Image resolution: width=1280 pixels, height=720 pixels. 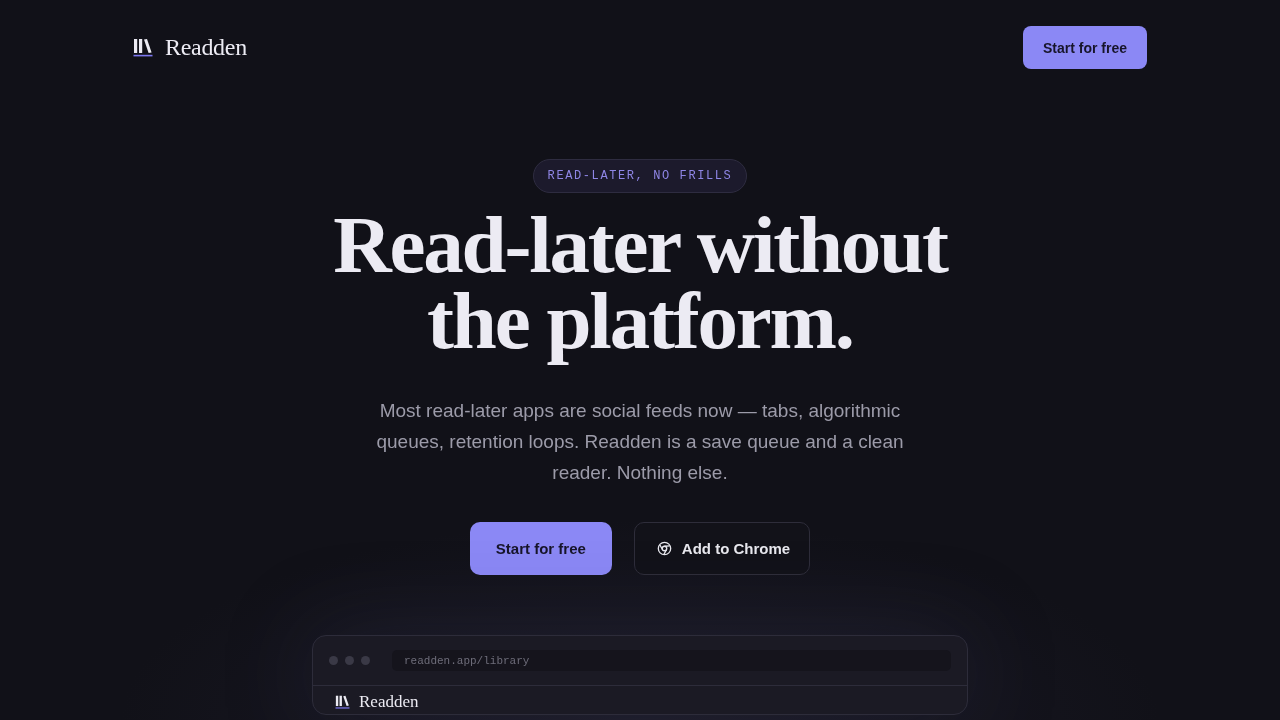 What do you see at coordinates (722, 548) in the screenshot?
I see `add-to-chrome-button: Add to Chrome` at bounding box center [722, 548].